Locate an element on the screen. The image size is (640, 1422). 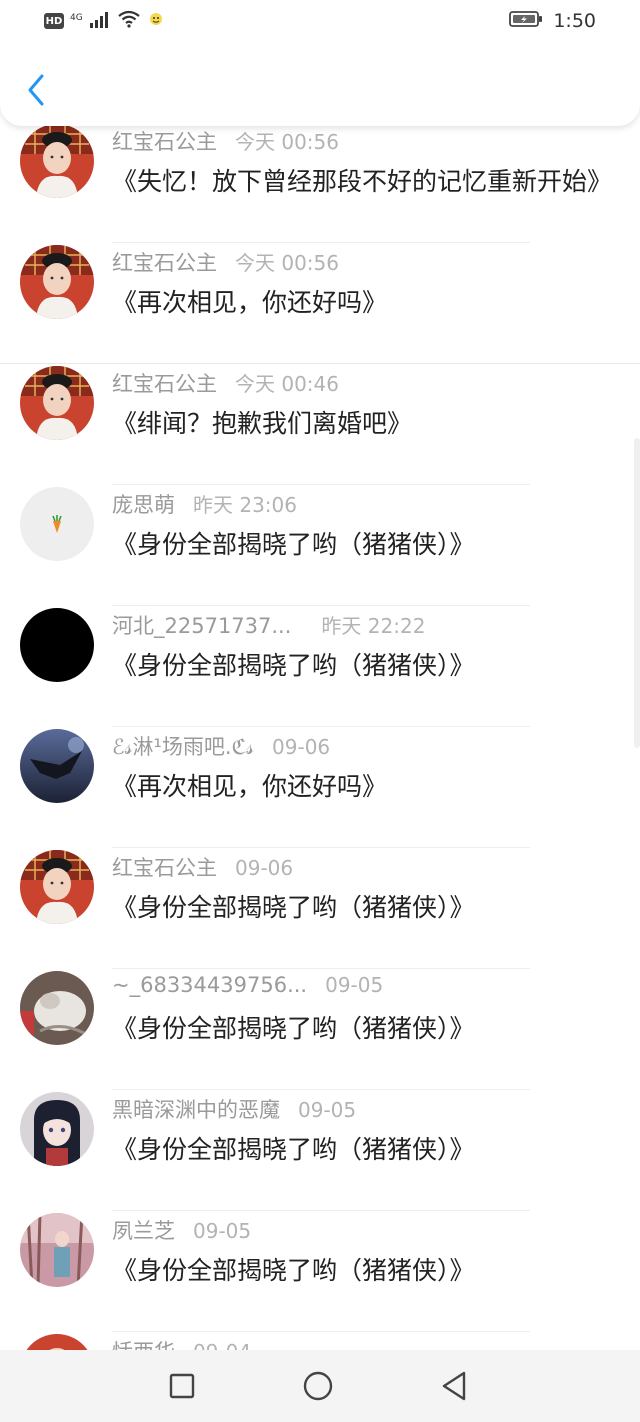
item-meta: 红宝石公主 09-06 is located at coordinates (202, 867).